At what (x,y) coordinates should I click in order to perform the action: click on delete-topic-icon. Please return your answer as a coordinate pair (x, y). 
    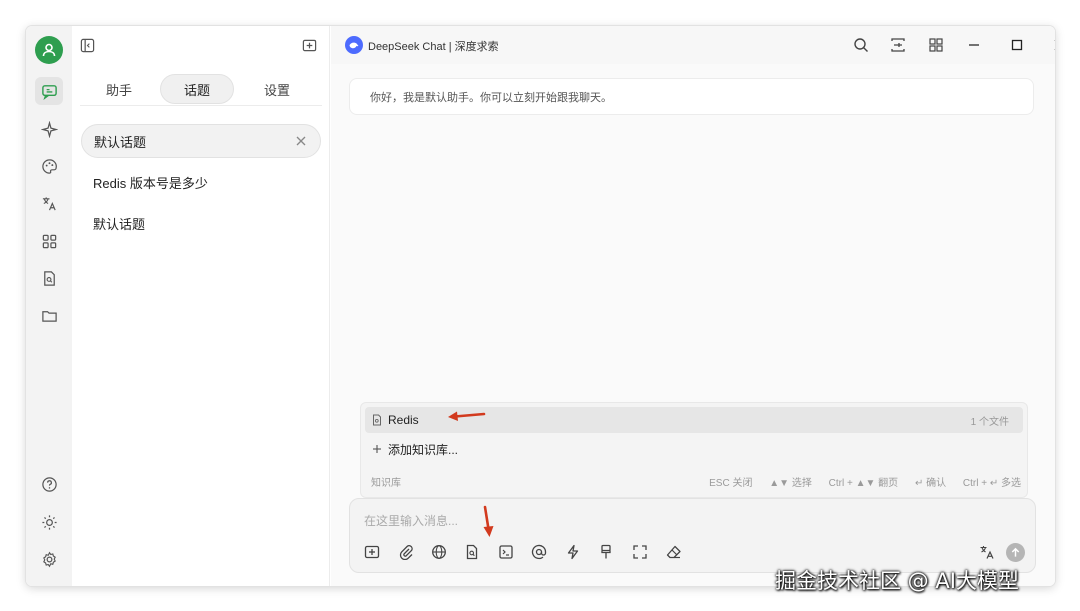
    Looking at the image, I should click on (301, 141).